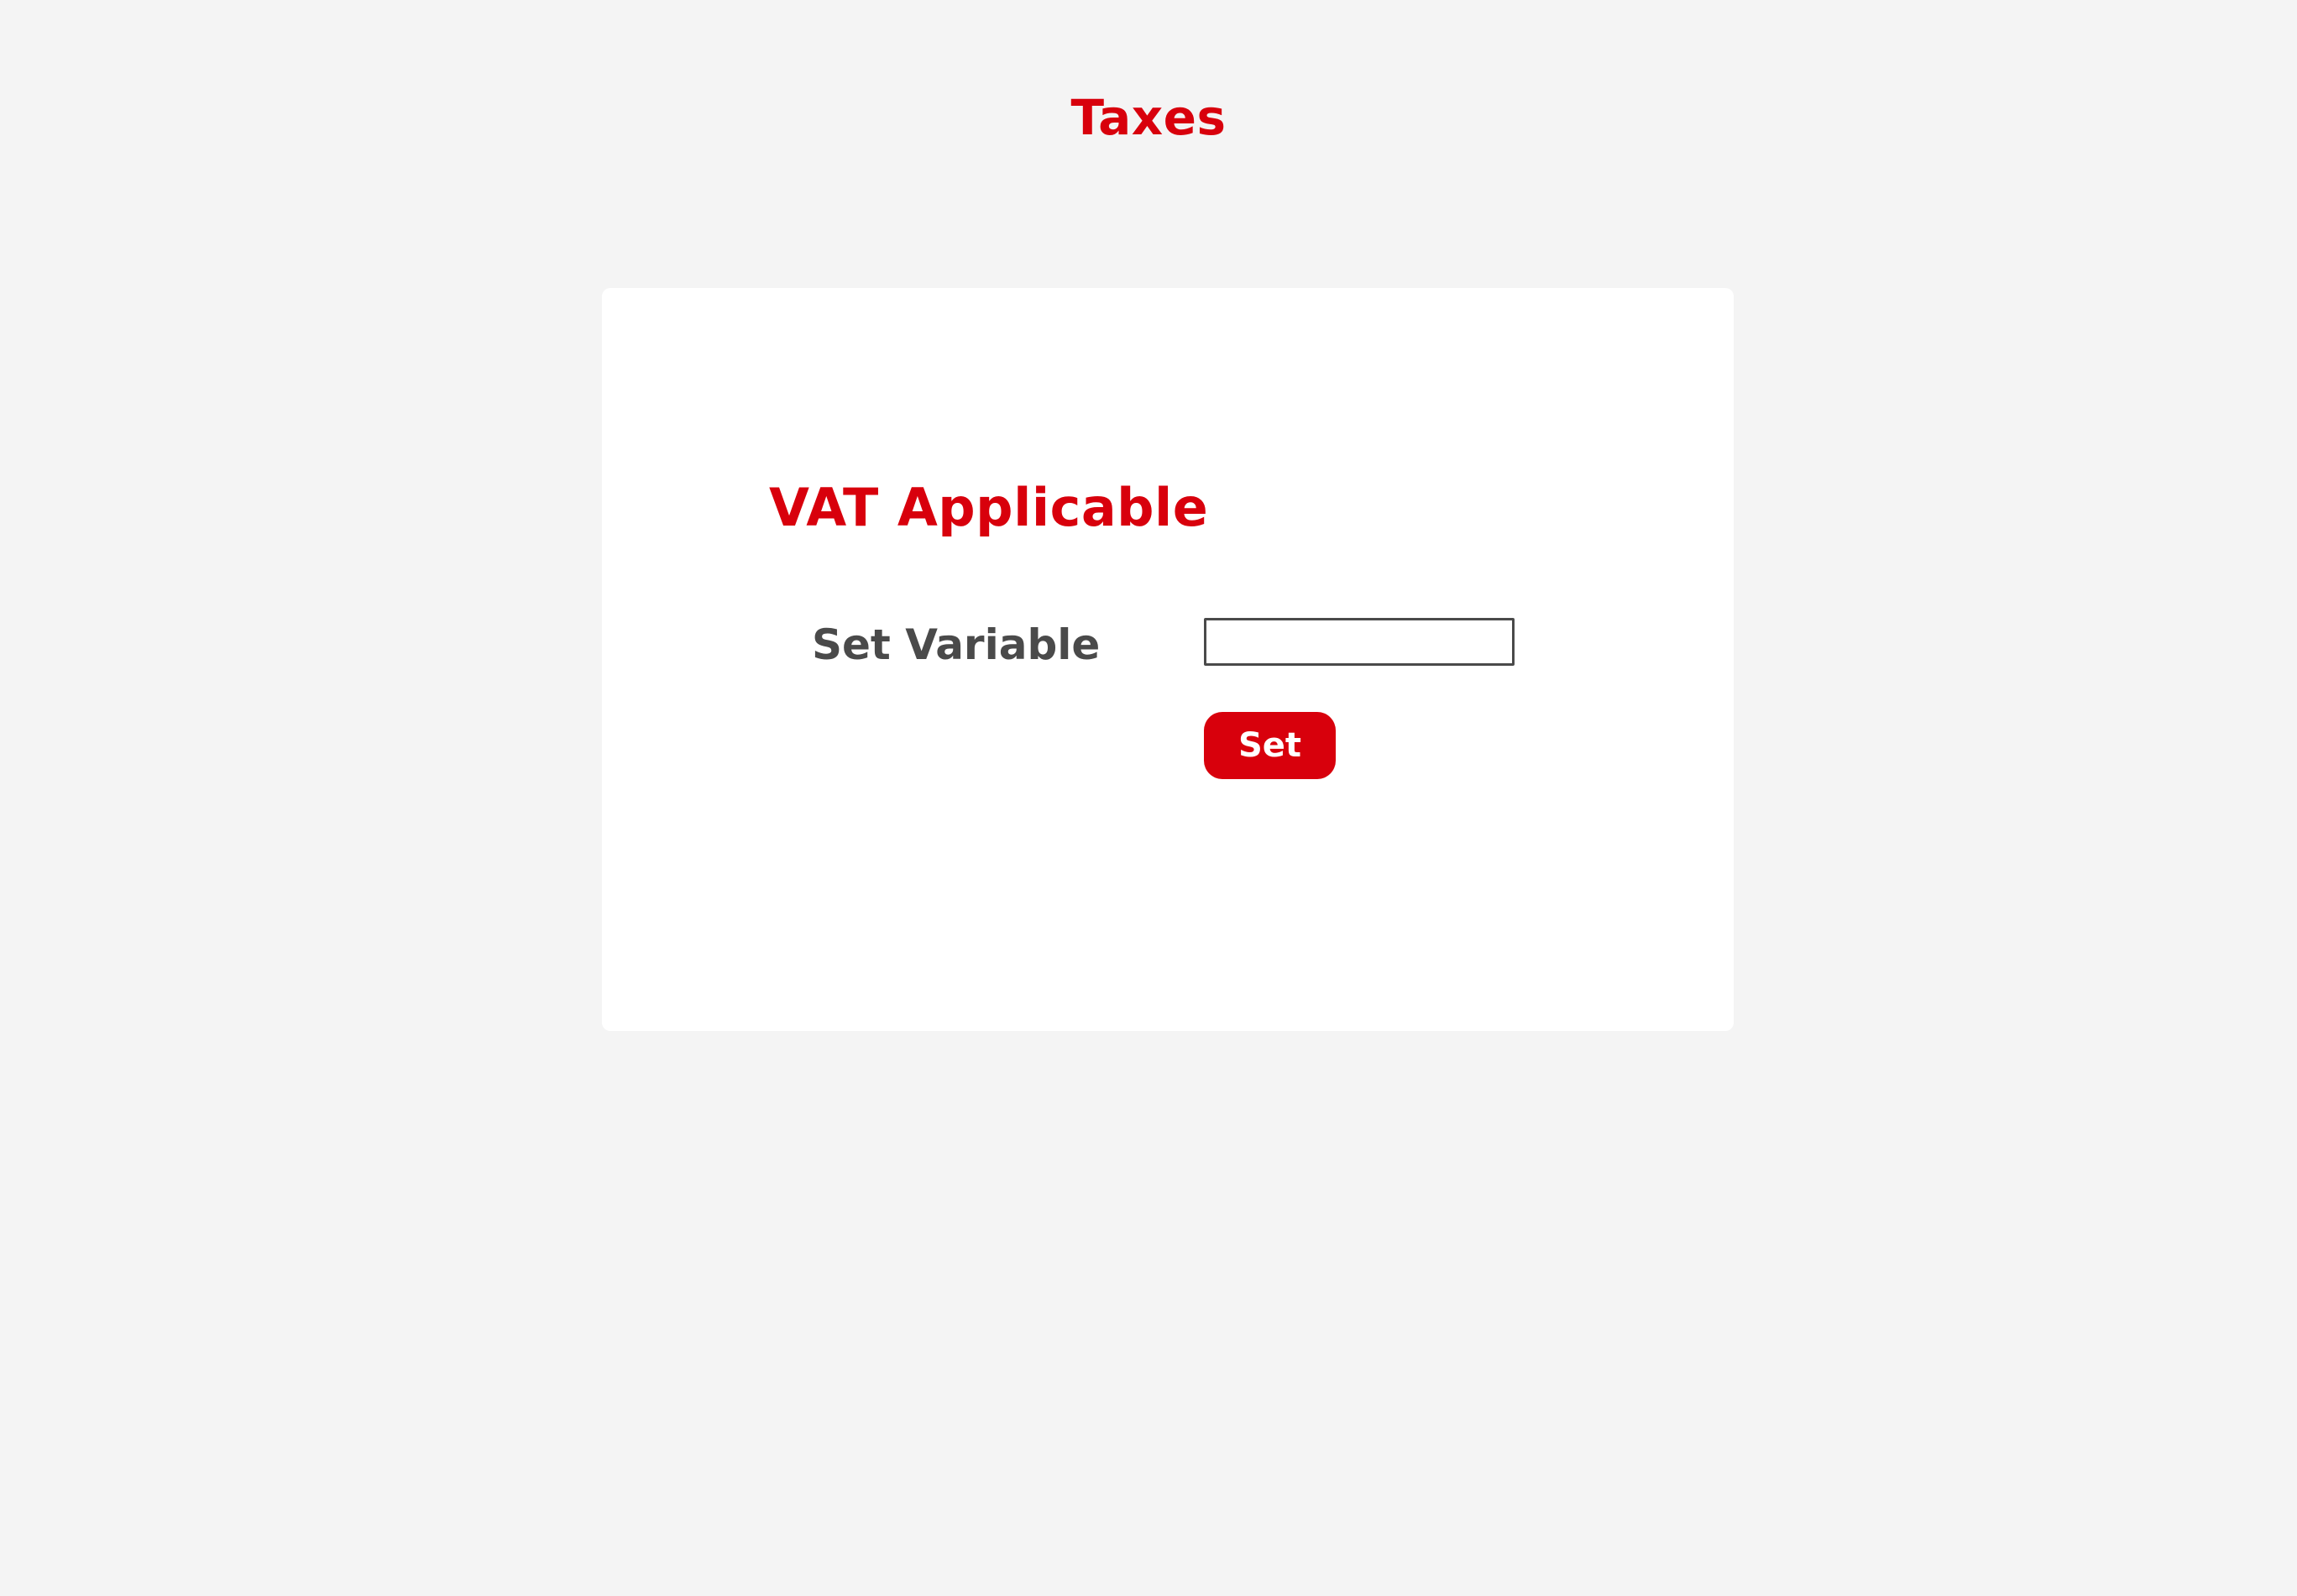 This screenshot has width=2297, height=1596. Describe the element at coordinates (989, 507) in the screenshot. I see `section-title: VAT Applicable` at that location.